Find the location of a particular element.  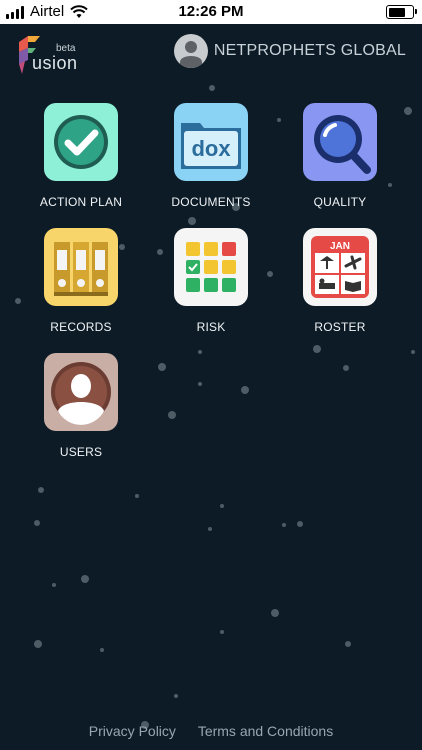

folder-dox-icon: dox is located at coordinates (211, 142).